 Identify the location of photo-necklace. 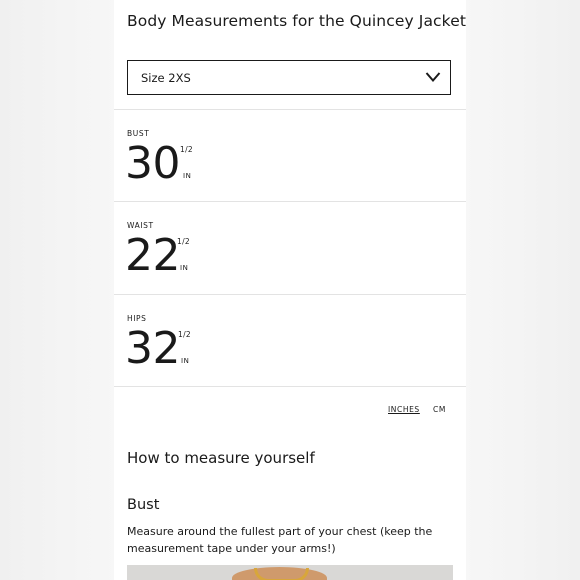
(281, 574).